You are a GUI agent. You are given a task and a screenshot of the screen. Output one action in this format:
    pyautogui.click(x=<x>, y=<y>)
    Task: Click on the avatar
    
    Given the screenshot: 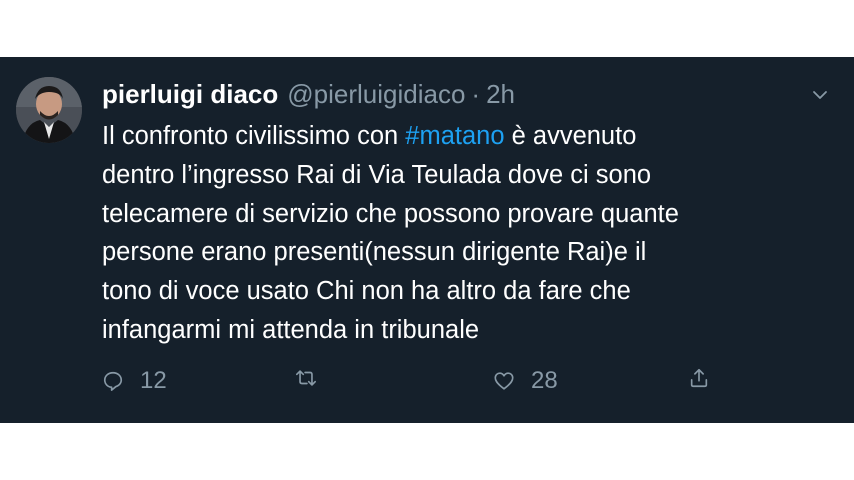 What is the action you would take?
    pyautogui.click(x=49, y=110)
    